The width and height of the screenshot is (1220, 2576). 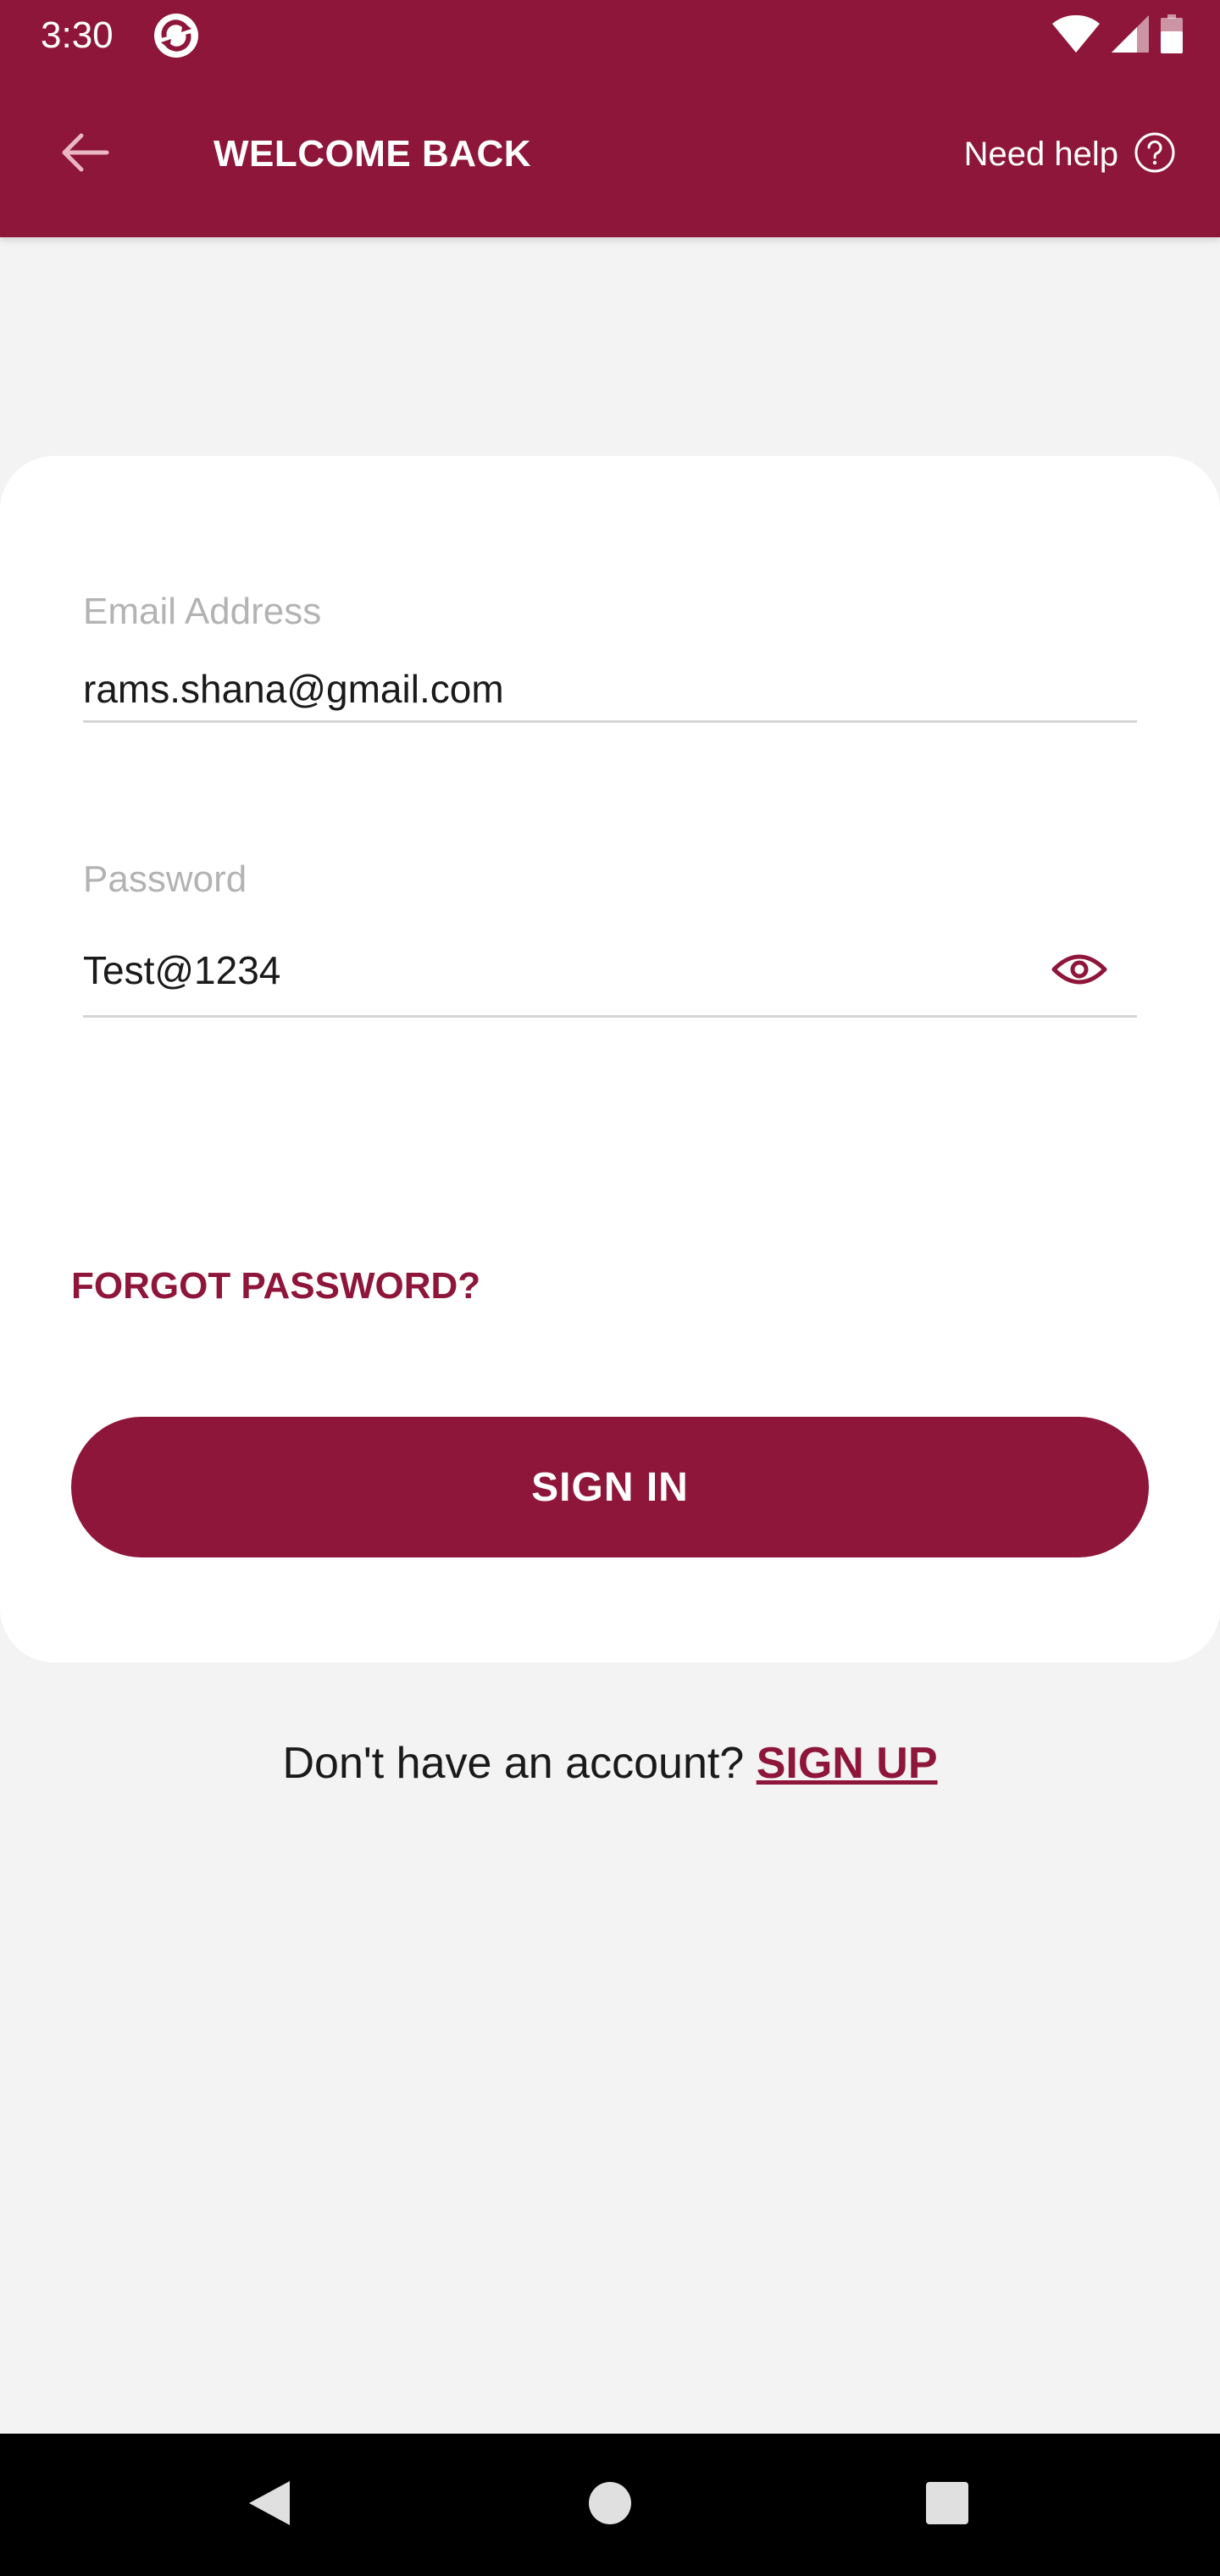 I want to click on need-help-label: Need help, so click(x=1040, y=154).